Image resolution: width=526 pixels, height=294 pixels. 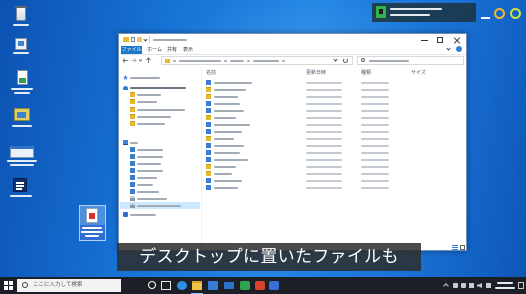 What do you see at coordinates (410, 60) in the screenshot?
I see `search-box` at bounding box center [410, 60].